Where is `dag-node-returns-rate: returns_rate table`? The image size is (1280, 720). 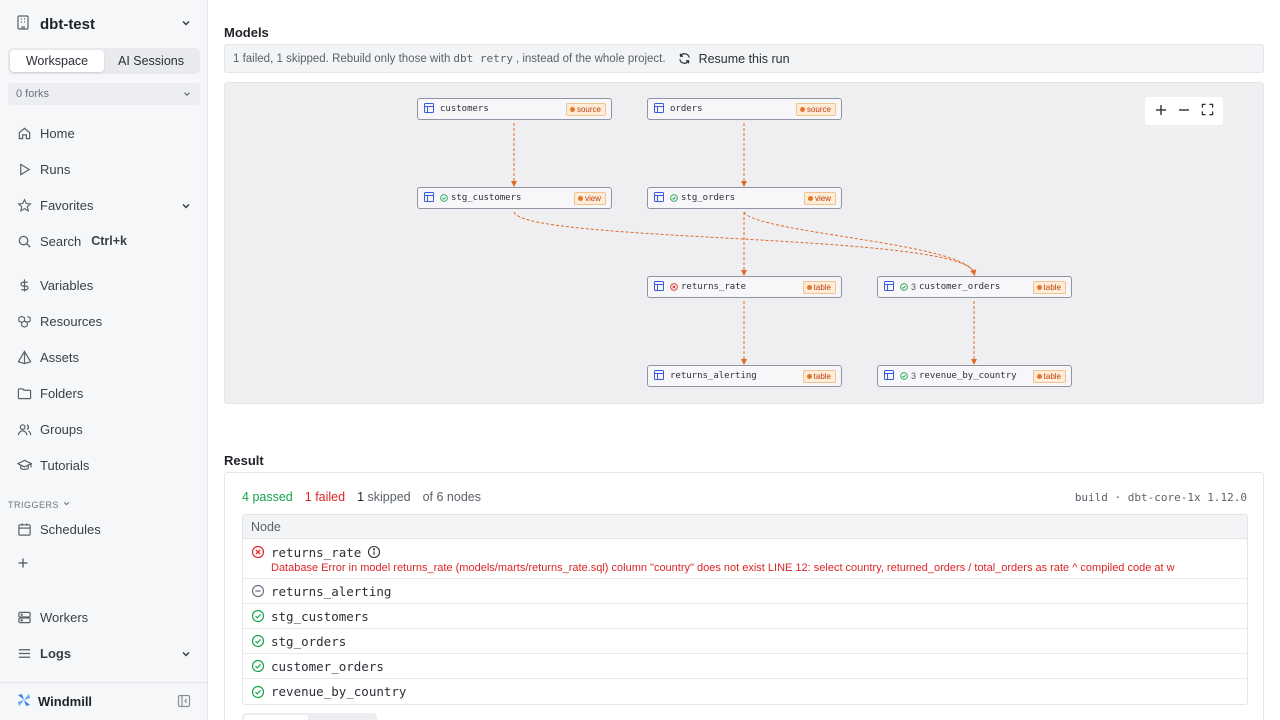 dag-node-returns-rate: returns_rate table is located at coordinates (744, 287).